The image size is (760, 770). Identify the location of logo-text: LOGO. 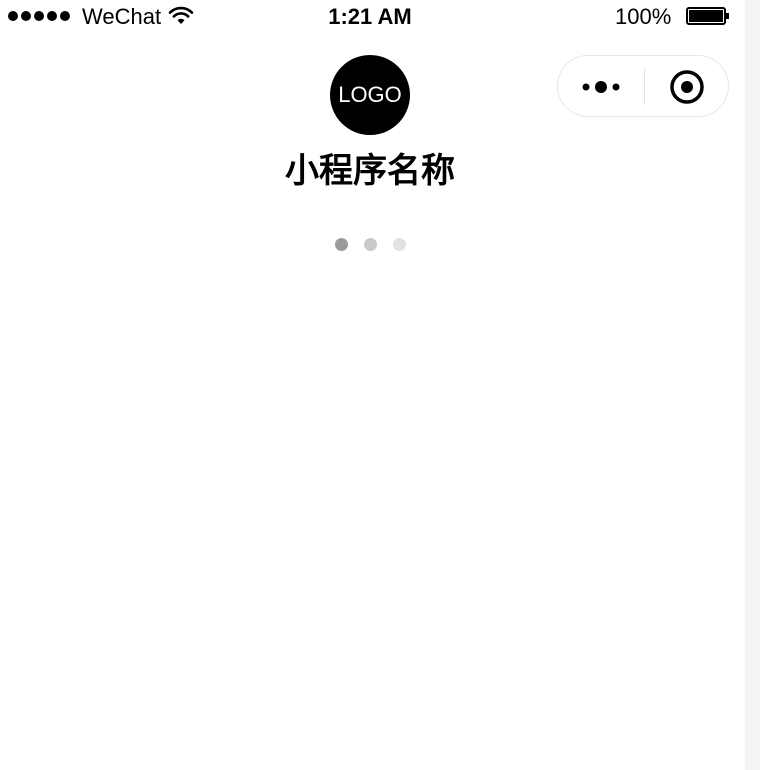
(370, 94).